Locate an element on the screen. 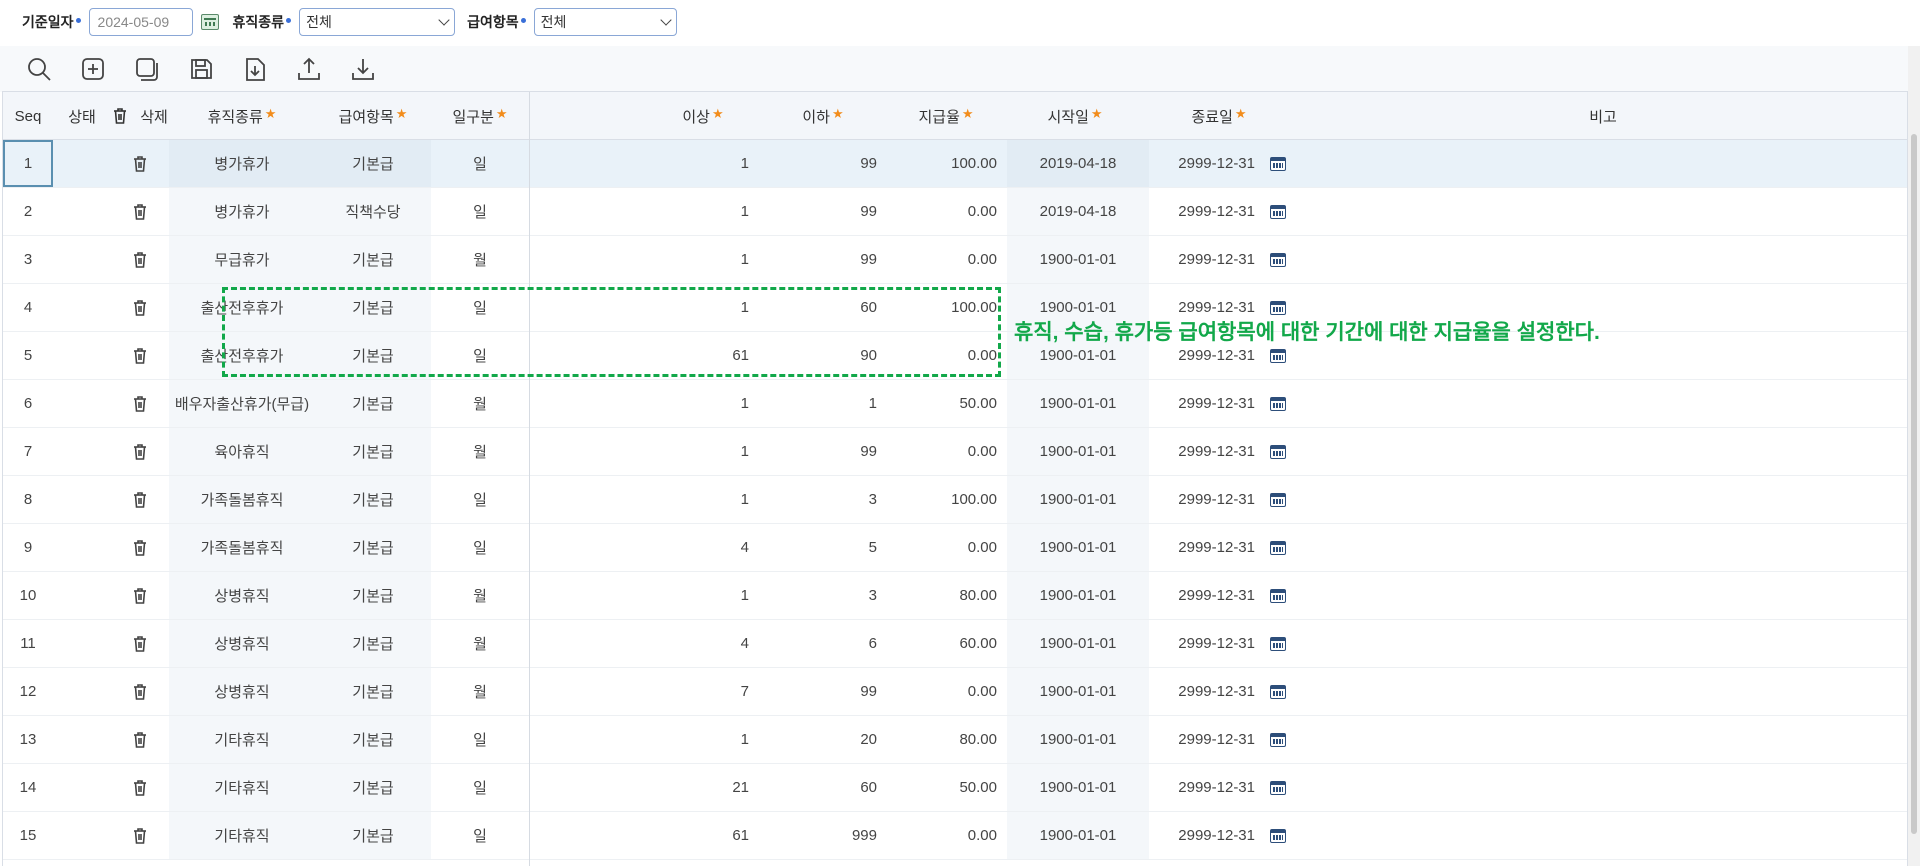 The image size is (1920, 866). cell-seq: 11 is located at coordinates (28, 643).